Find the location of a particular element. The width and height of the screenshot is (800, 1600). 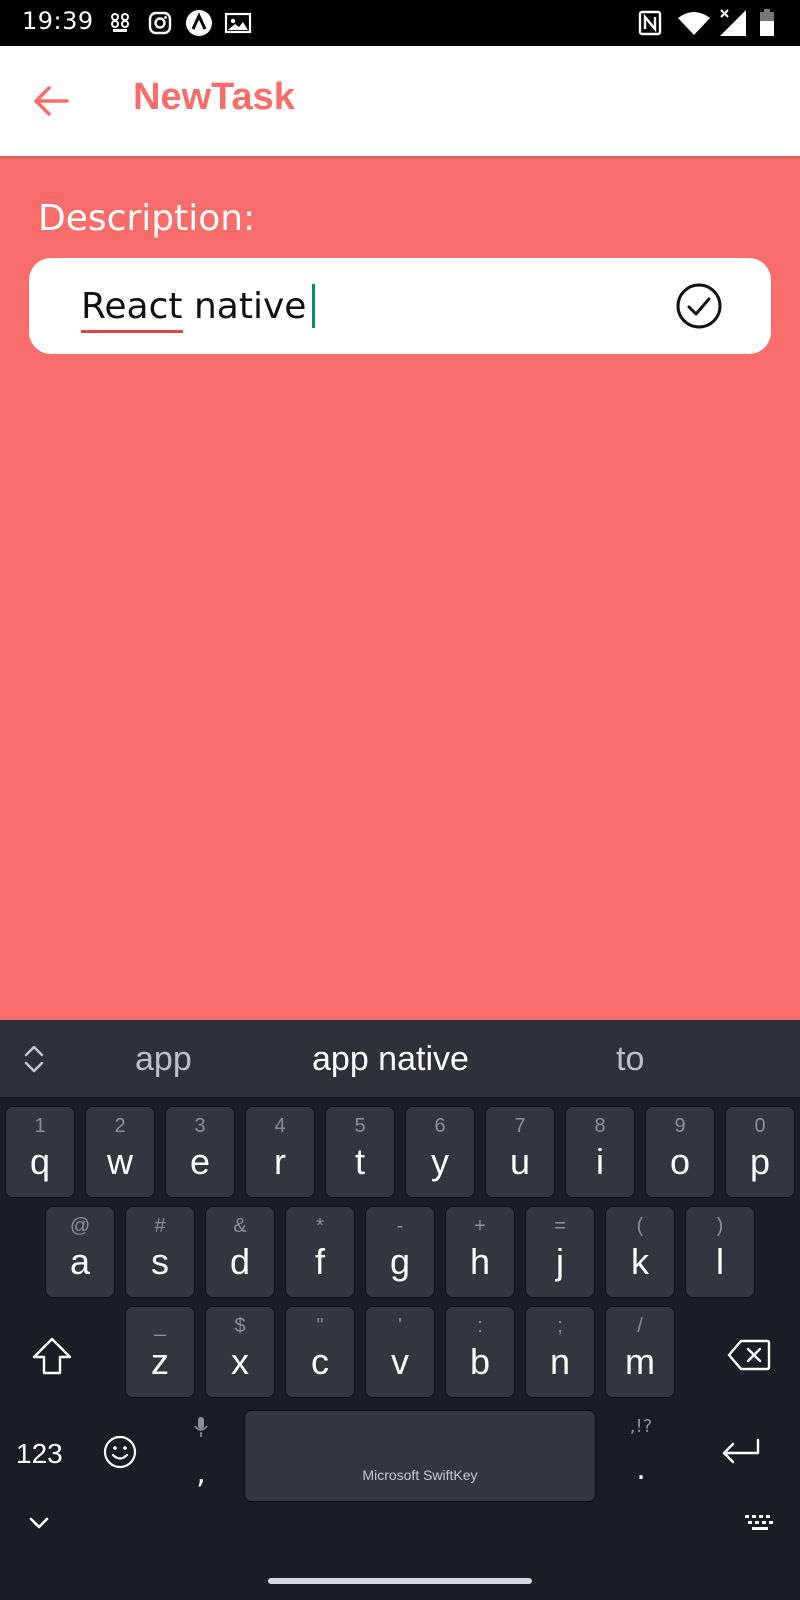

back-button is located at coordinates (51, 101).